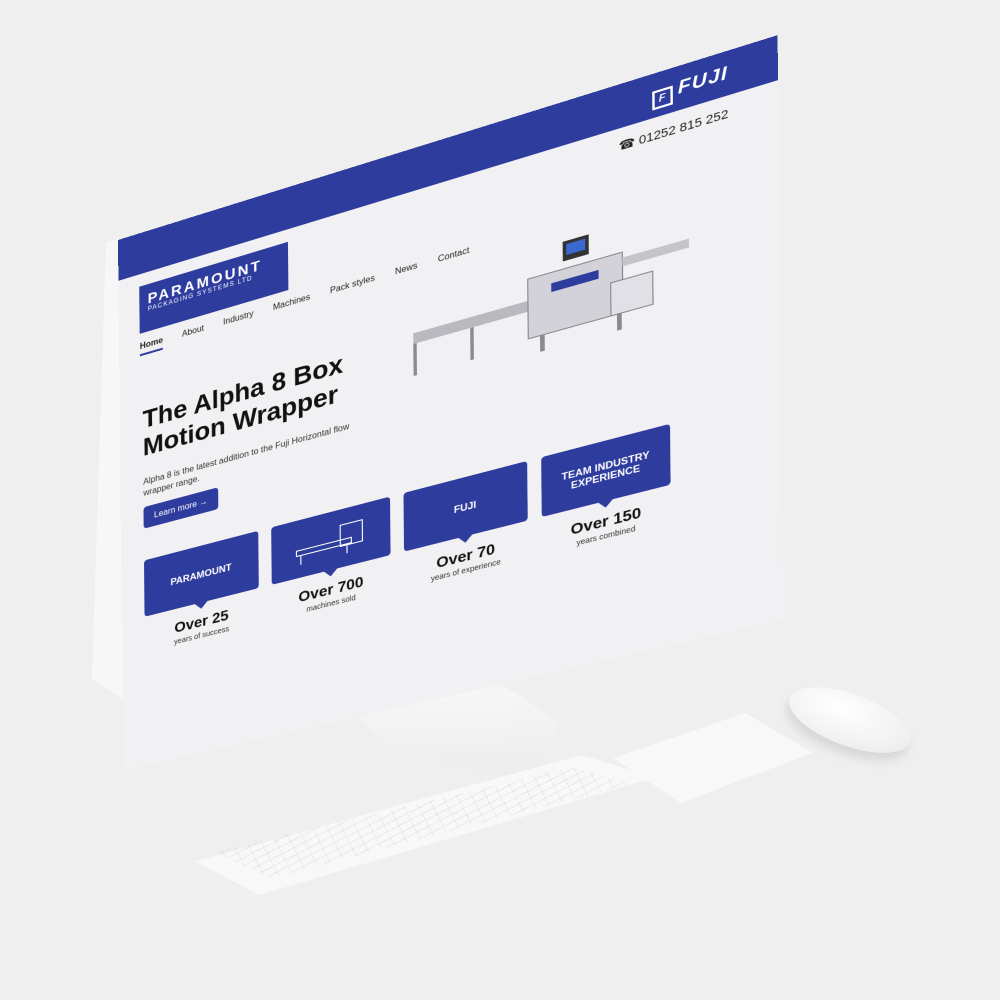 This screenshot has height=1000, width=1000. Describe the element at coordinates (713, 758) in the screenshot. I see `trackpad` at that location.